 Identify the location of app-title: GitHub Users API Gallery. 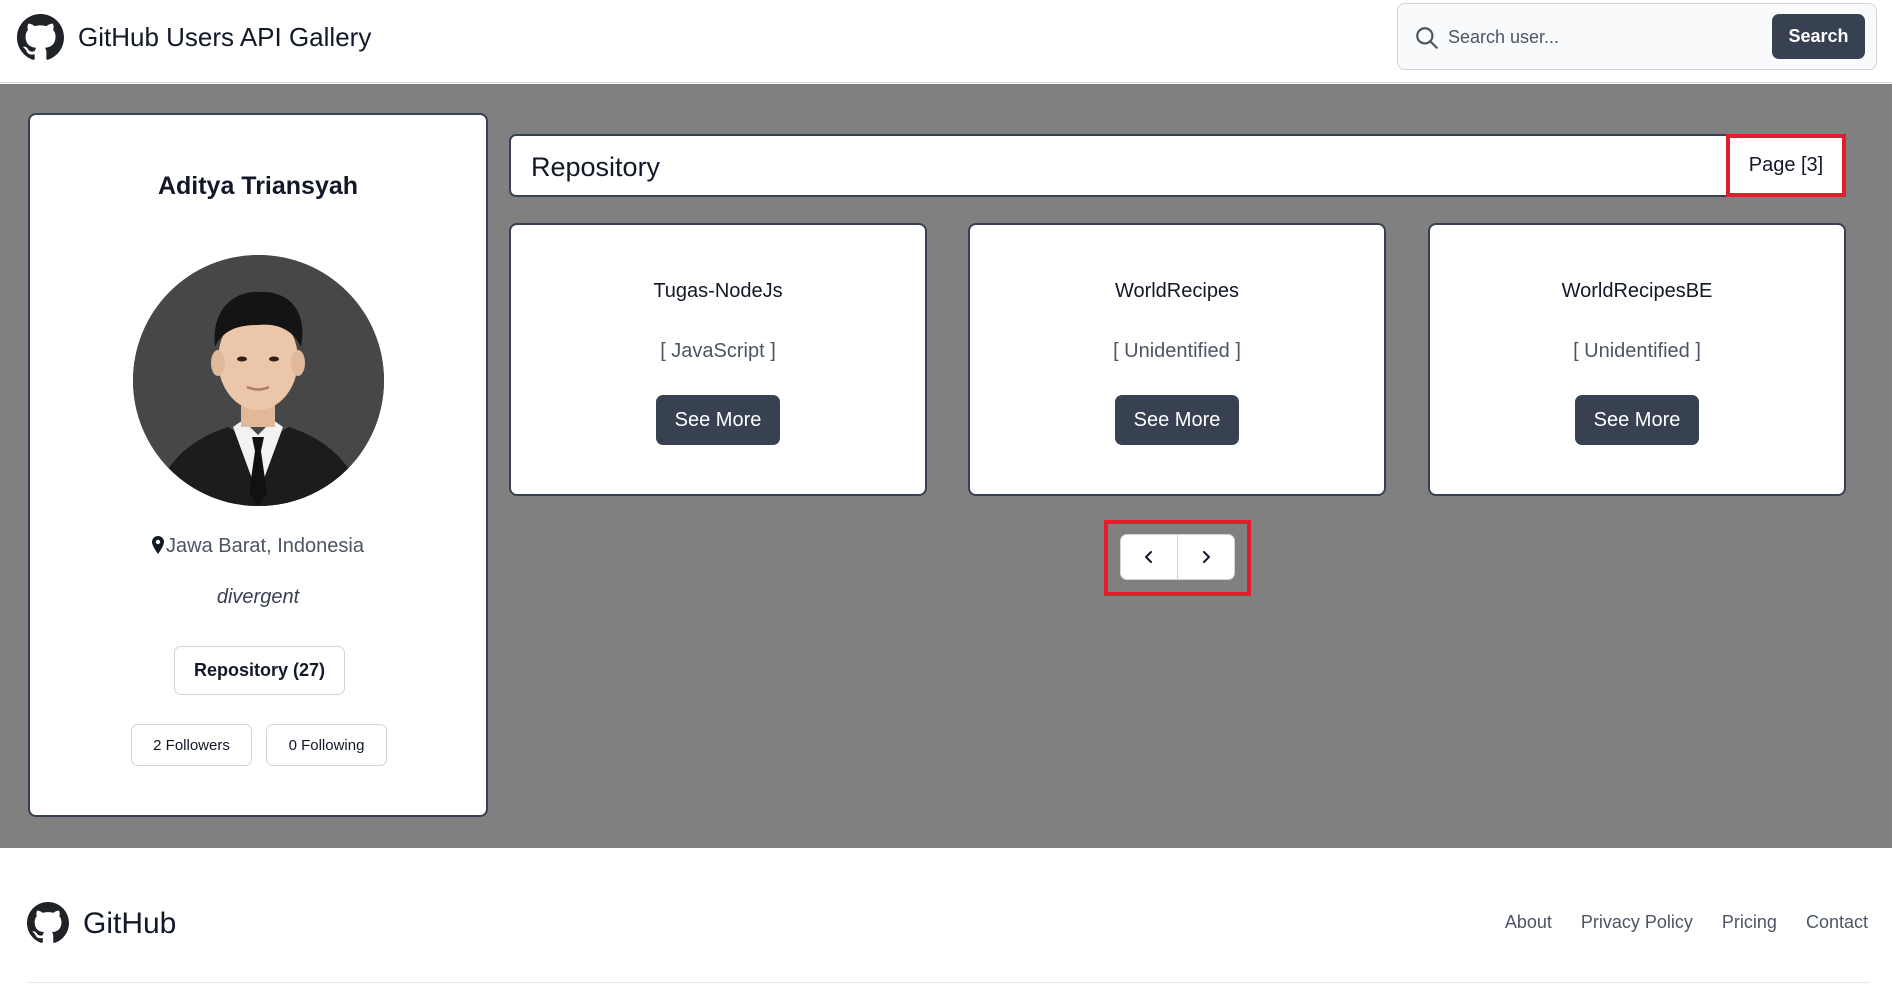
(224, 37).